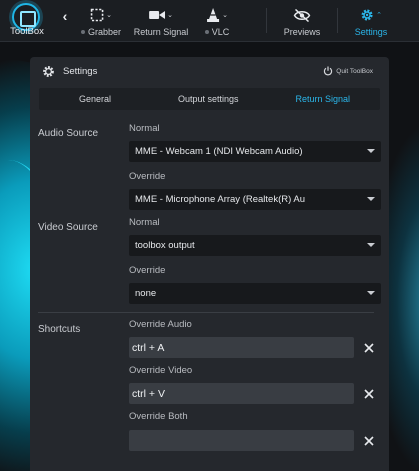  Describe the element at coordinates (302, 15) in the screenshot. I see `eye-slash-icon` at that location.